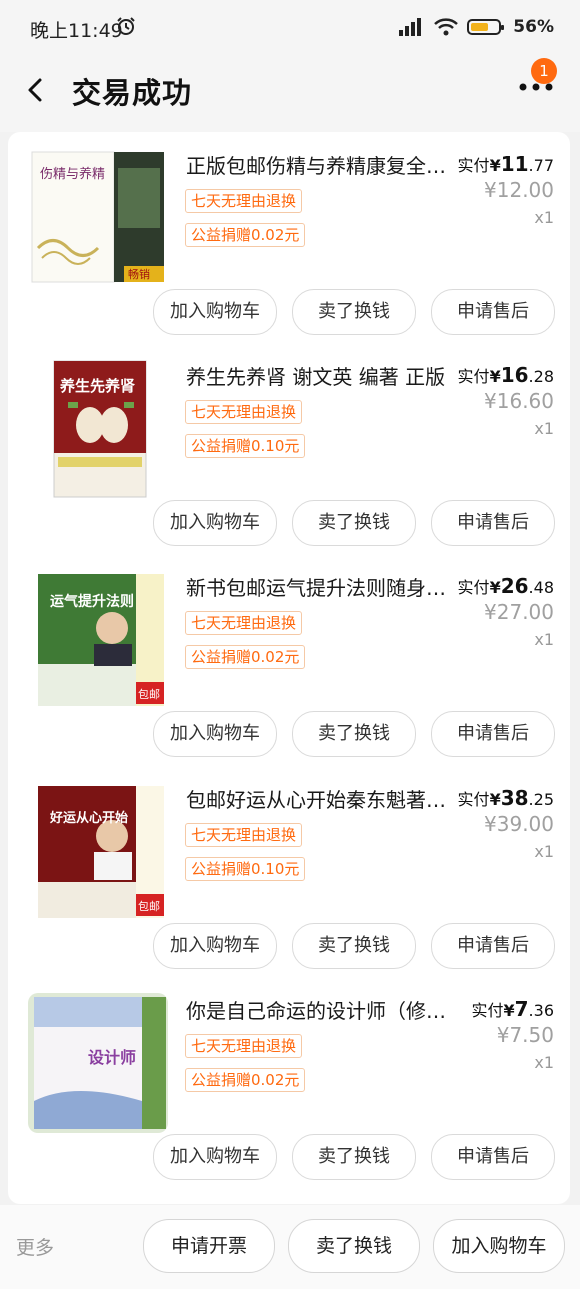 This screenshot has height=1289, width=580. Describe the element at coordinates (486, 27) in the screenshot. I see `battery-icon` at that location.